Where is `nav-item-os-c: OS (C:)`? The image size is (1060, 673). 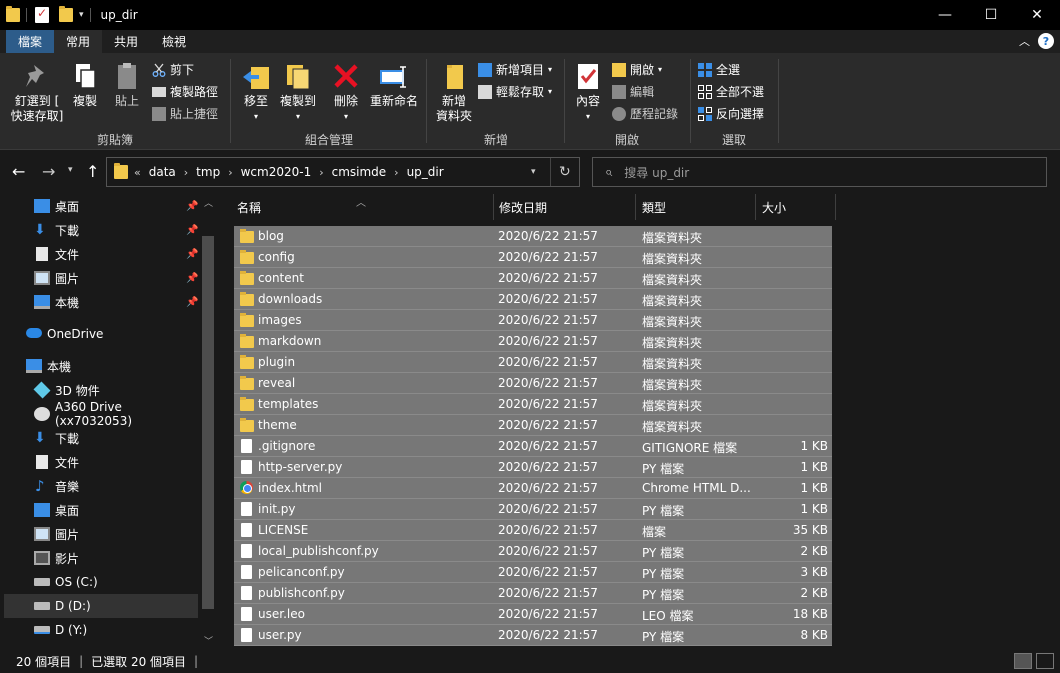 nav-item-os-c: OS (C:) is located at coordinates (100, 582).